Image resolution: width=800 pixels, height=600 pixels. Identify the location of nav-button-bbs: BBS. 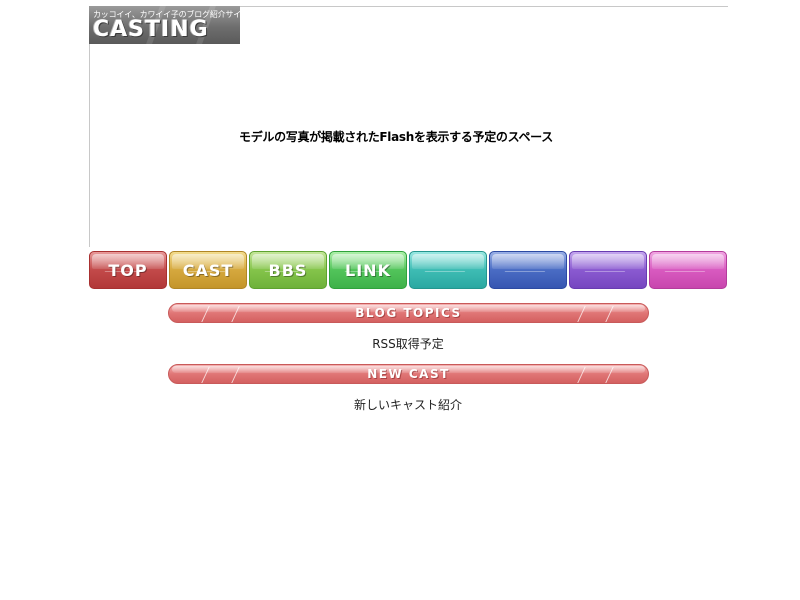
(288, 270).